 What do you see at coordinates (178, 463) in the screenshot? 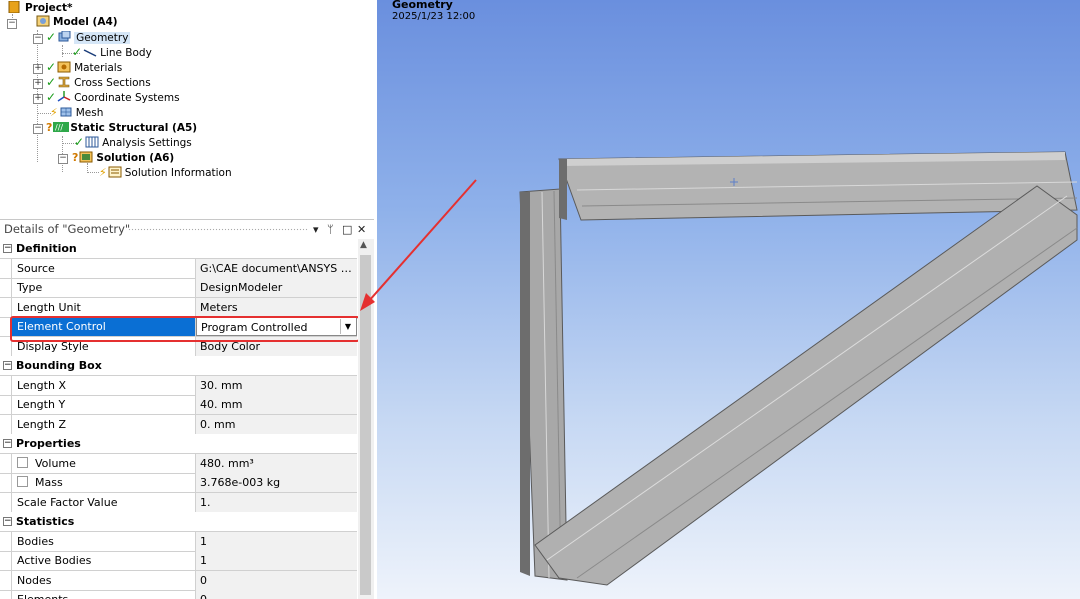
I see `property-row: Volume 480. mm³` at bounding box center [178, 463].